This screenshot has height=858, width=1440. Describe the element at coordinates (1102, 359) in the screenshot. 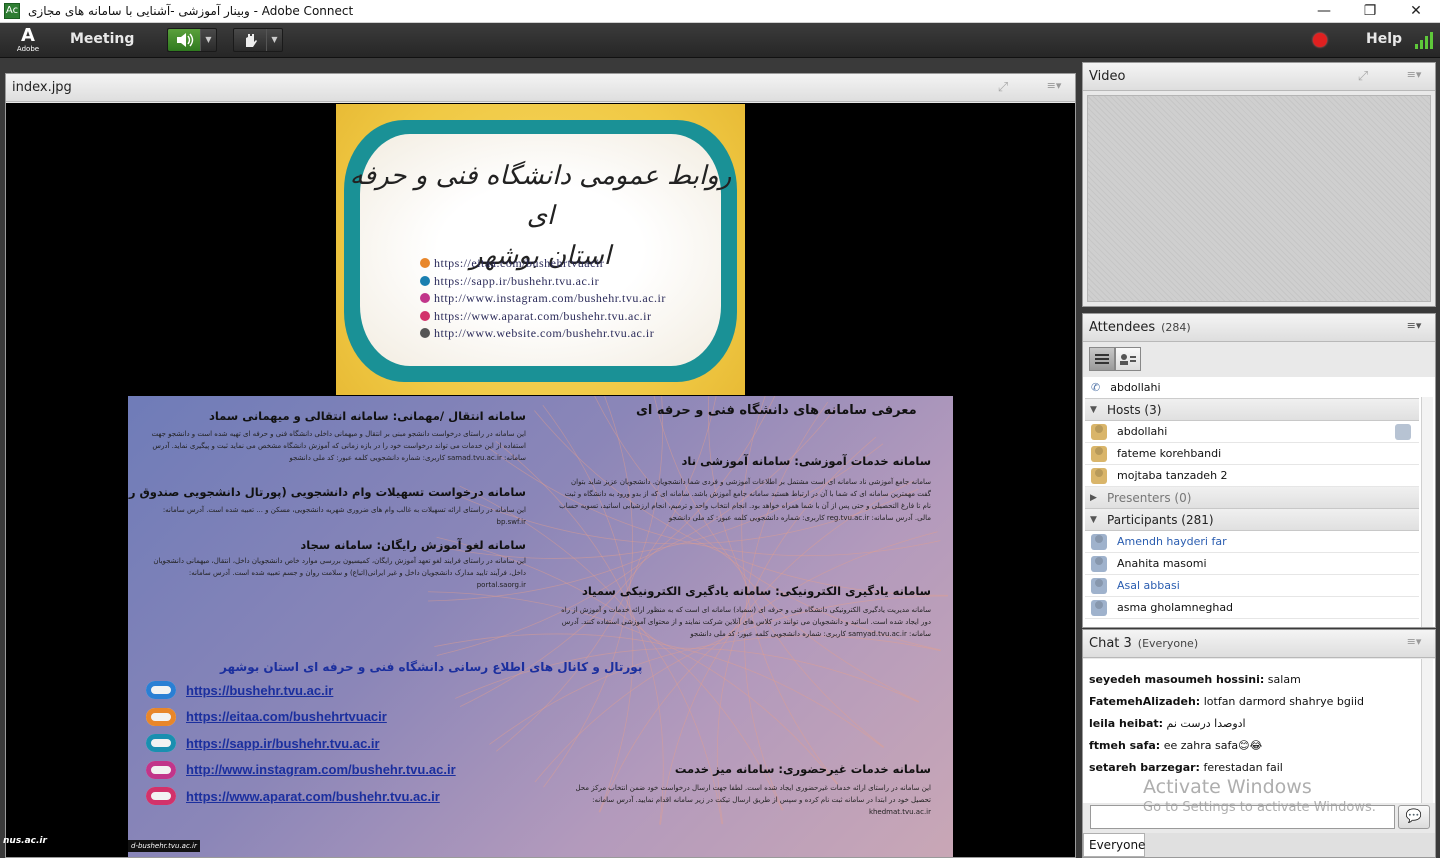

I see `list-view-icon` at that location.